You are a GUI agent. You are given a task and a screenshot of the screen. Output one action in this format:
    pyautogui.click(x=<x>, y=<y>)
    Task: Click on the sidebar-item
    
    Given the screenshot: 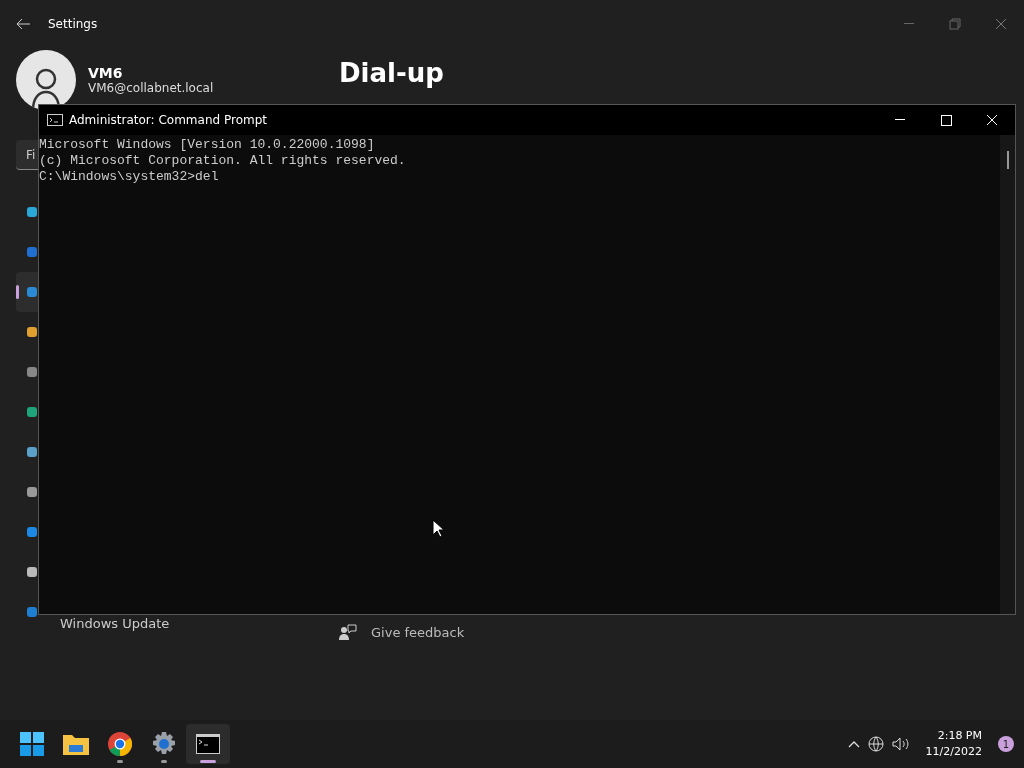 What is the action you would take?
    pyautogui.click(x=27, y=292)
    